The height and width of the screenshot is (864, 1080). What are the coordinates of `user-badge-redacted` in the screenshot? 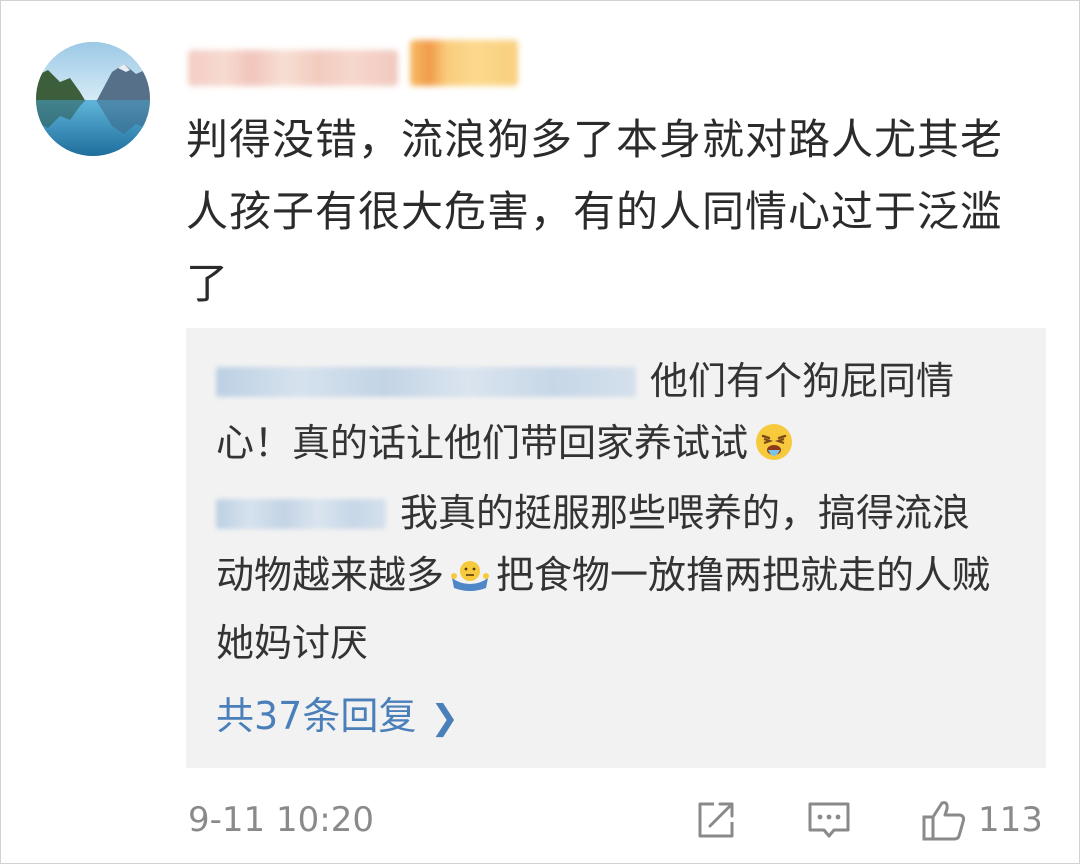 It's located at (464, 63).